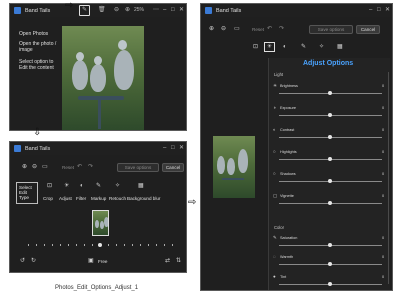  What do you see at coordinates (330, 284) in the screenshot?
I see `tint-knob` at bounding box center [330, 284].